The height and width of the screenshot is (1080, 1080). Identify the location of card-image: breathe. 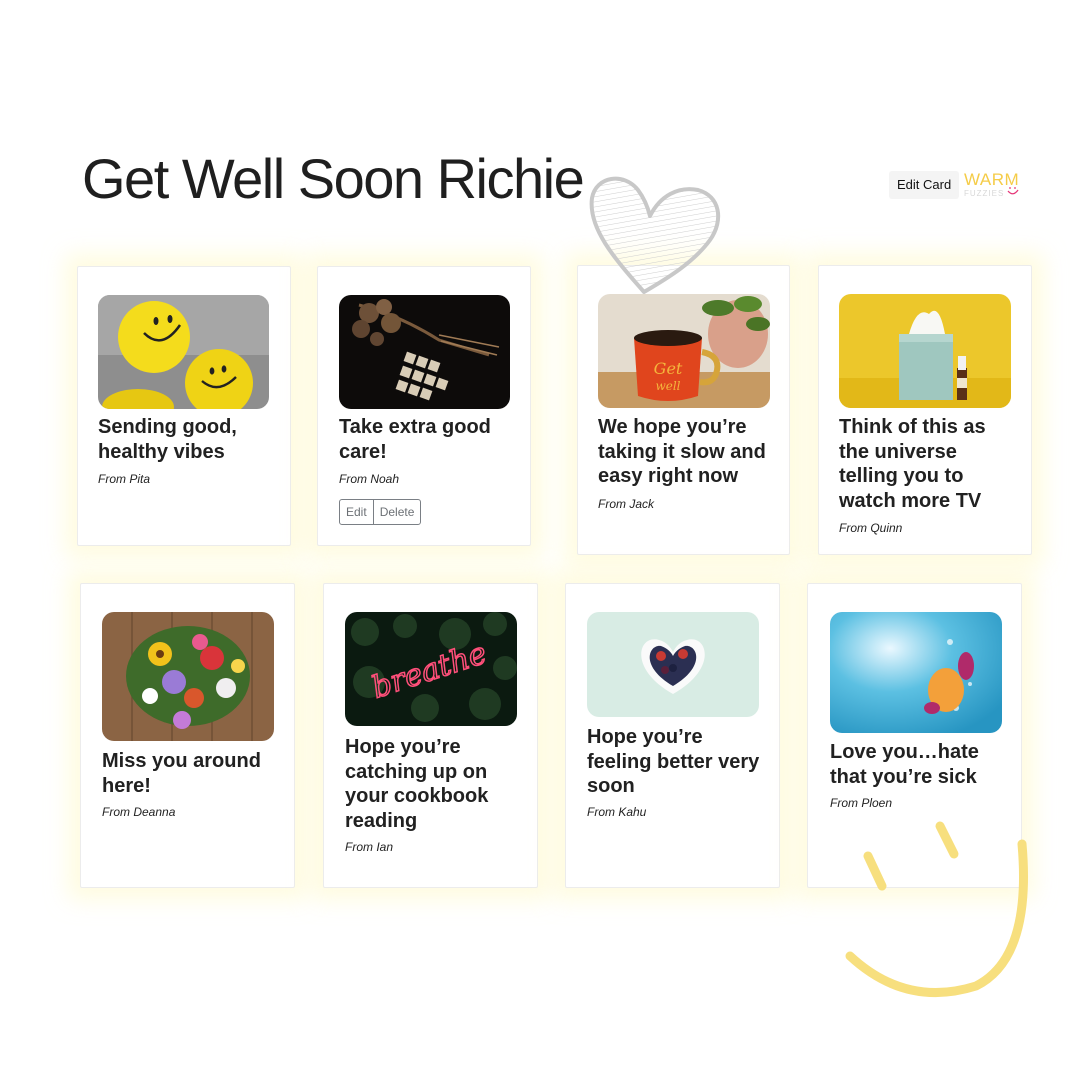
(431, 669).